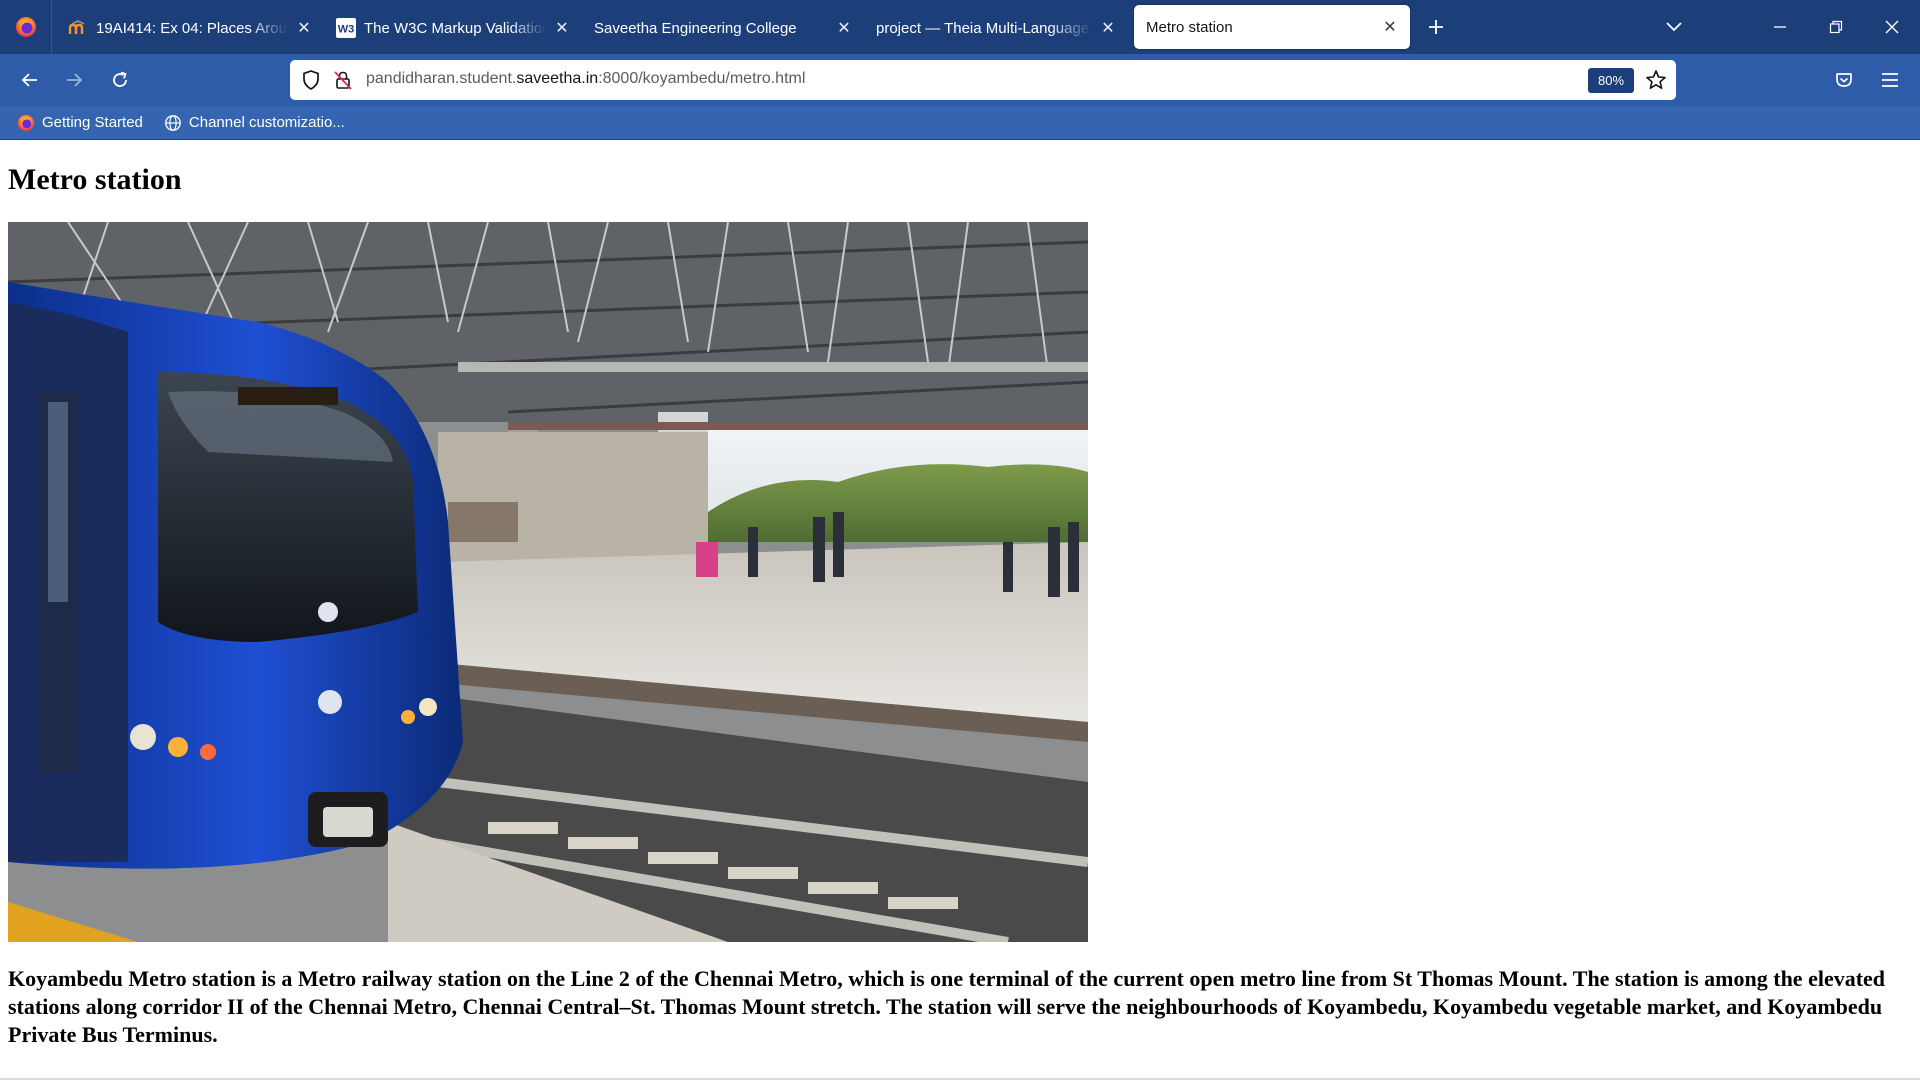  What do you see at coordinates (984, 28) in the screenshot?
I see `tab-title: project — Theia Multi-Language Ex` at bounding box center [984, 28].